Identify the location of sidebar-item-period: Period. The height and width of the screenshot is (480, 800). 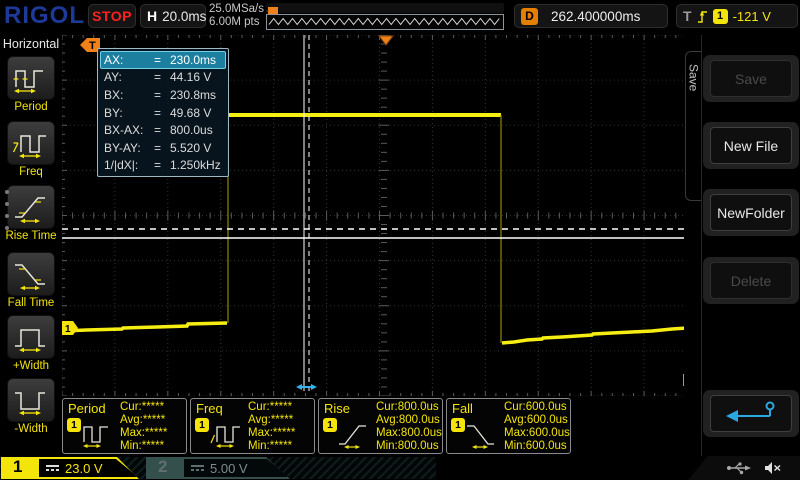
(31, 84).